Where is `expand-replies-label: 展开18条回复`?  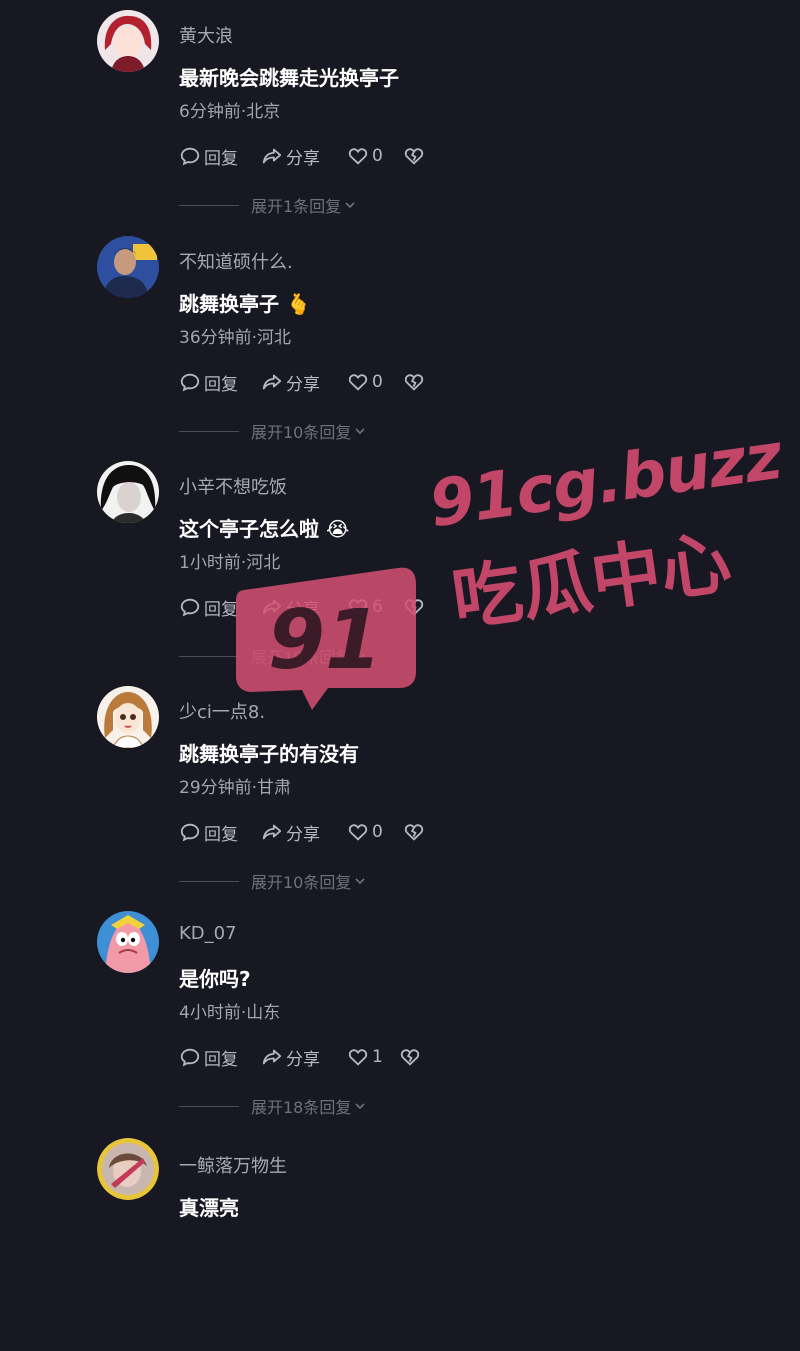
expand-replies-label: 展开18条回复 is located at coordinates (301, 1107).